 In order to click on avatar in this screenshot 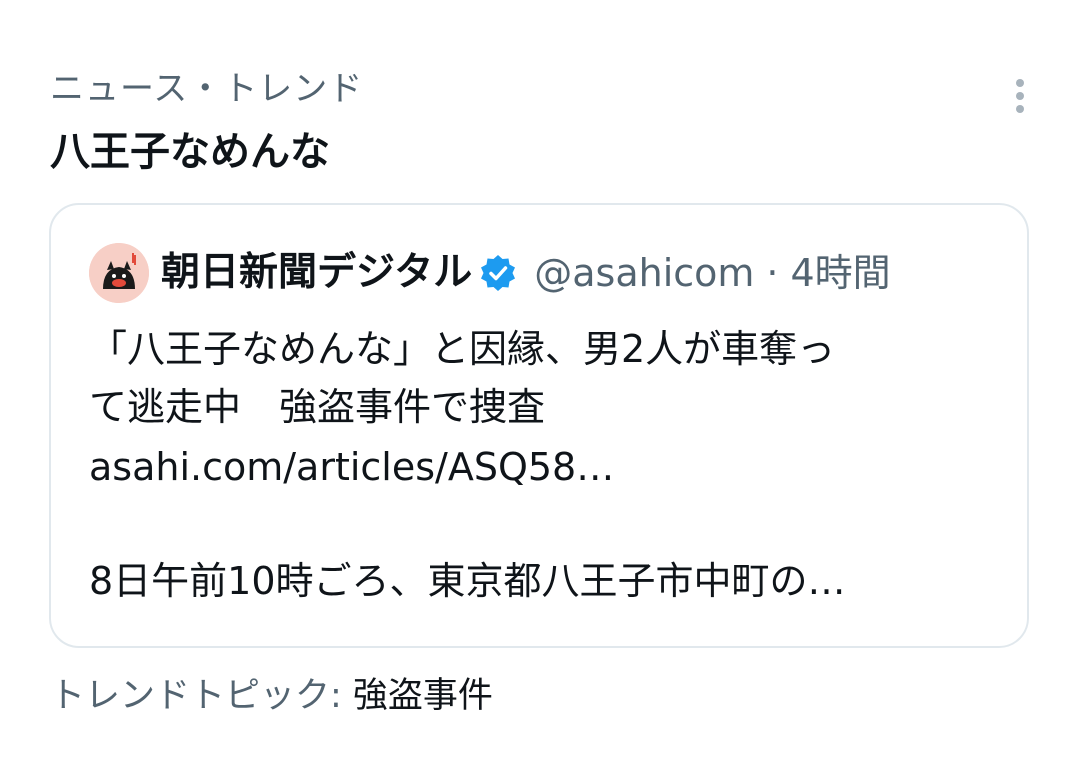, I will do `click(119, 273)`.